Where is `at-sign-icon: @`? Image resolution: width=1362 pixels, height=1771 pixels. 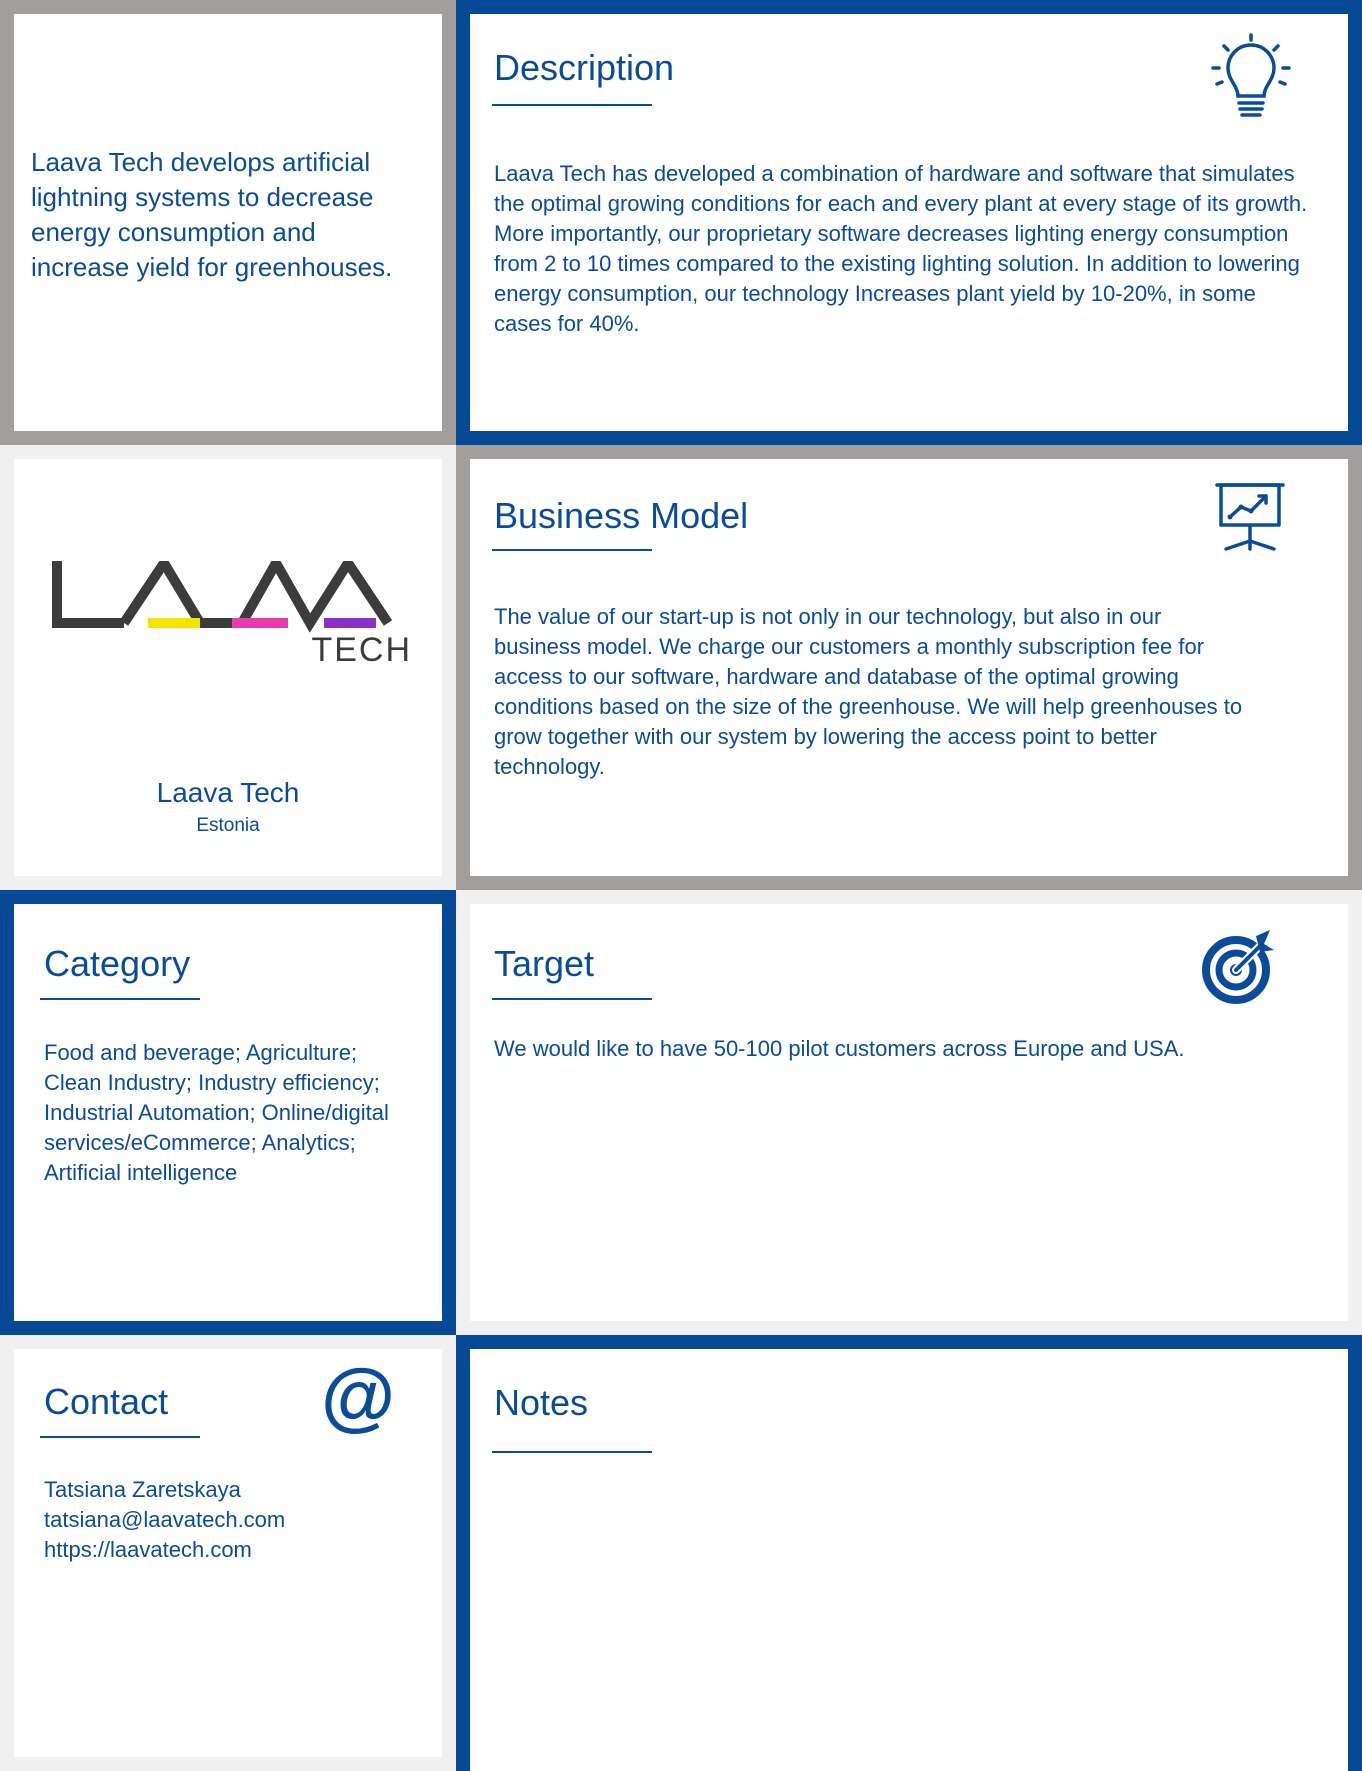
at-sign-icon: @ is located at coordinates (358, 1396).